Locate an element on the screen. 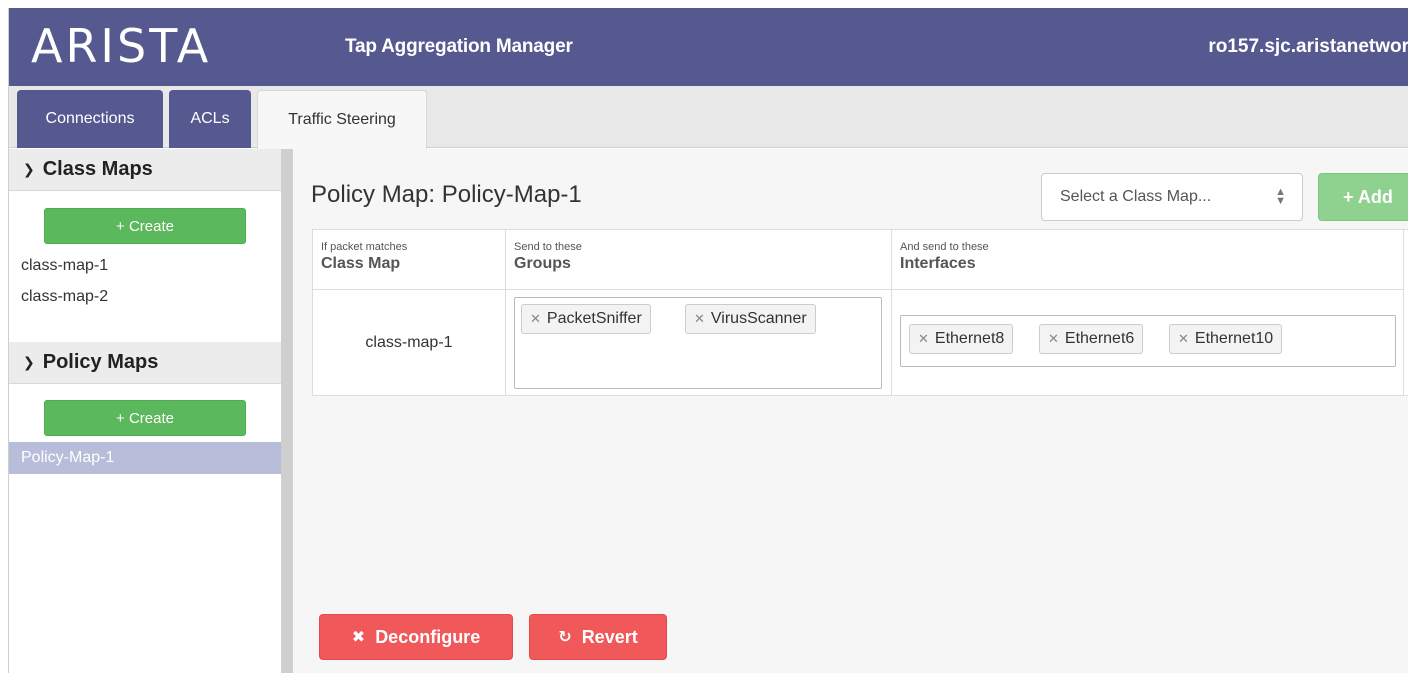 This screenshot has height=673, width=1408. deconfigure-button: ✖ Deconfigure is located at coordinates (416, 637).